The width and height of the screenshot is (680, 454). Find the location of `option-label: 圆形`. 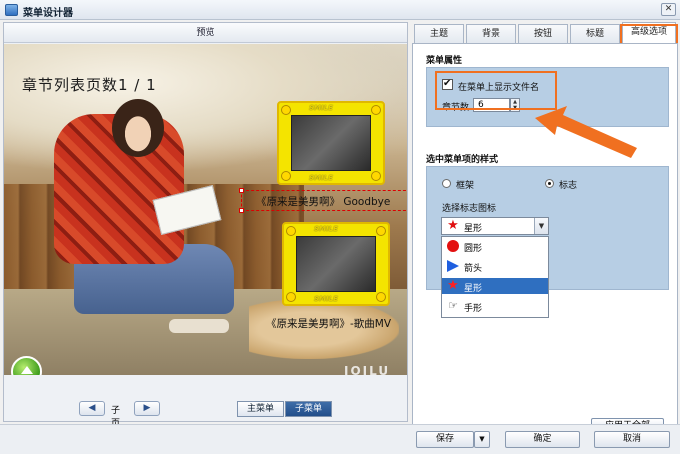

option-label: 圆形 is located at coordinates (473, 249).